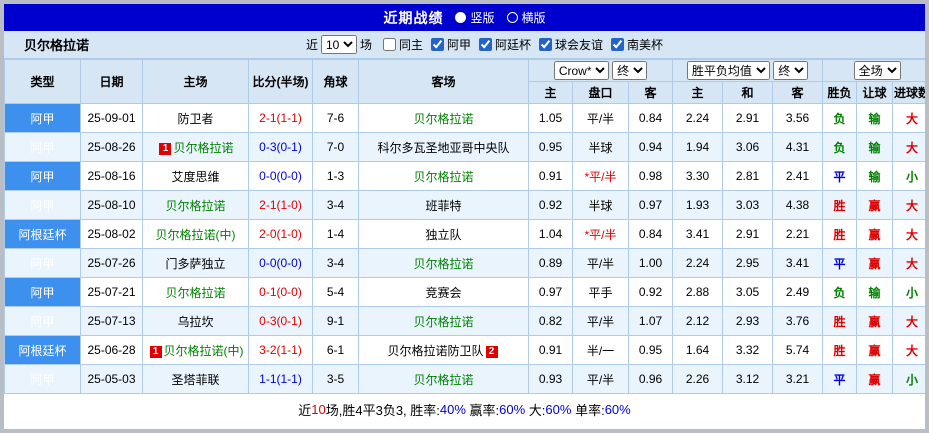  I want to click on avg-draw-odds: 3.03, so click(748, 205).